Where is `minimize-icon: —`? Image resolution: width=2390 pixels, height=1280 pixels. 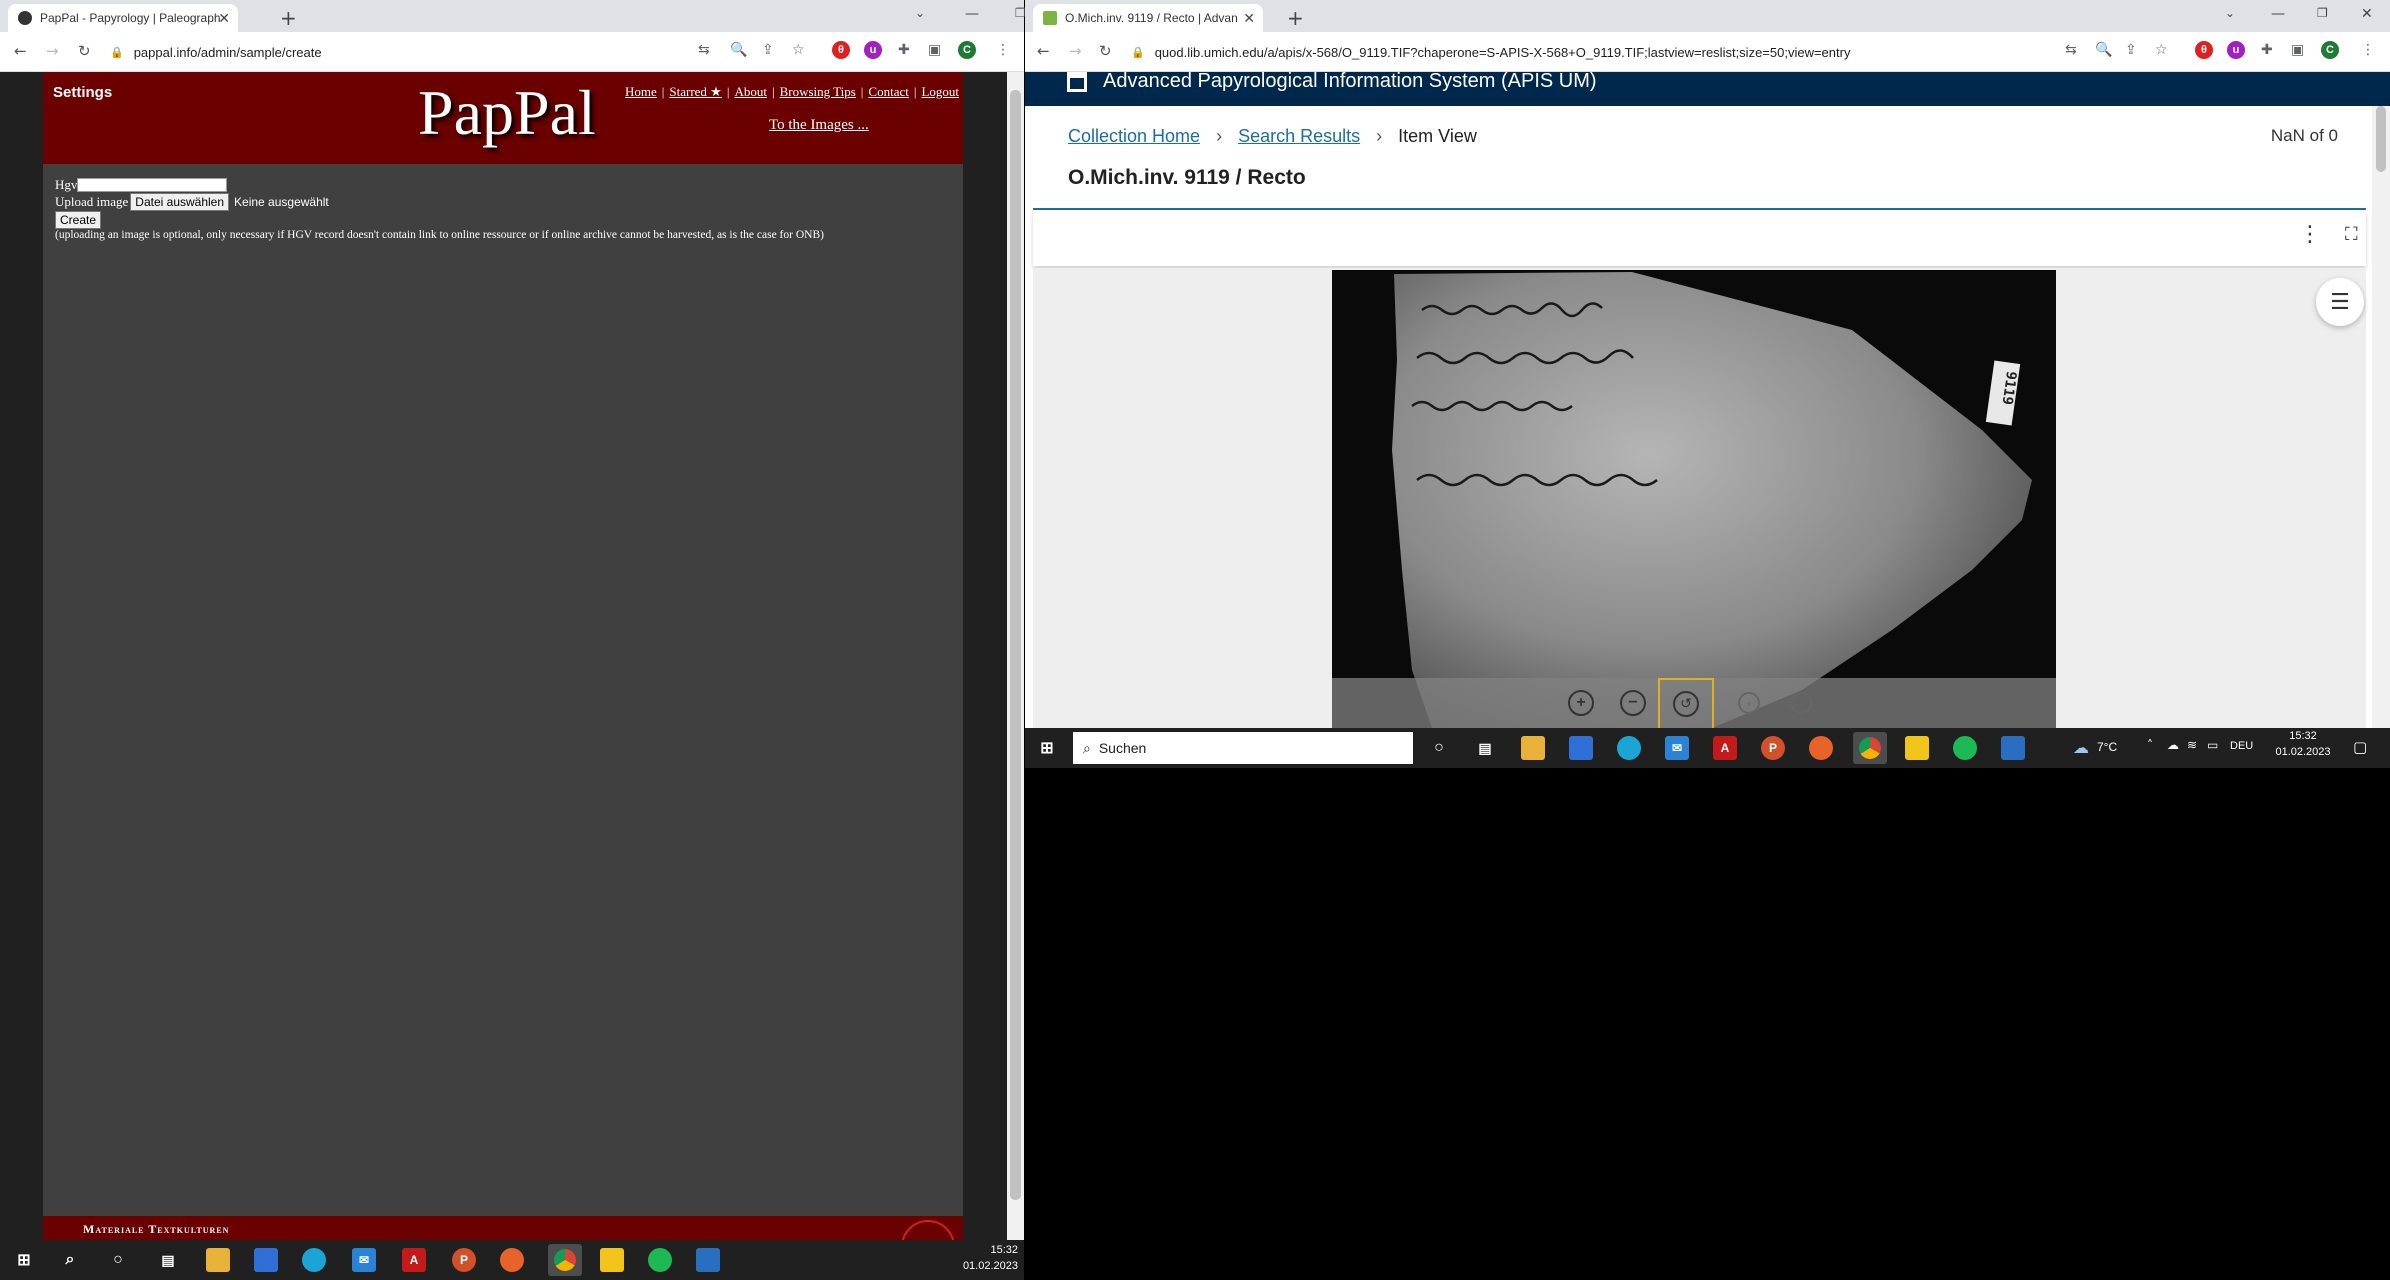
minimize-icon: — is located at coordinates (972, 14).